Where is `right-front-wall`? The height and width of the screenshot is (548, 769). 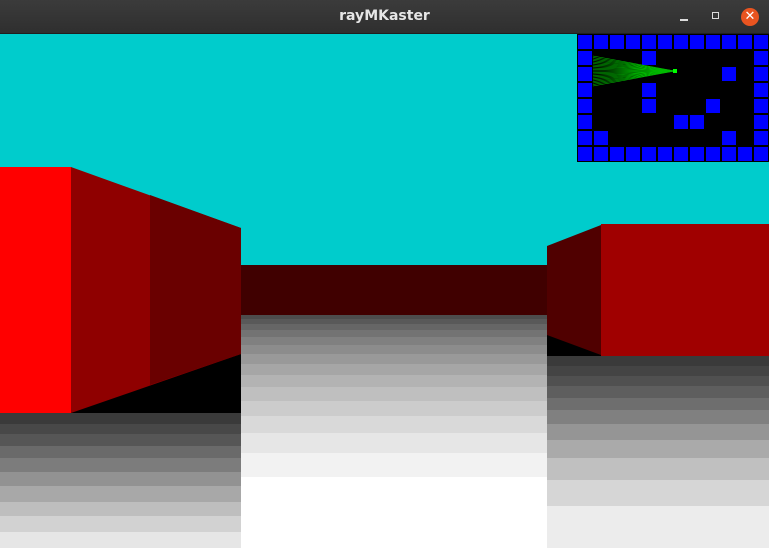 right-front-wall is located at coordinates (685, 290).